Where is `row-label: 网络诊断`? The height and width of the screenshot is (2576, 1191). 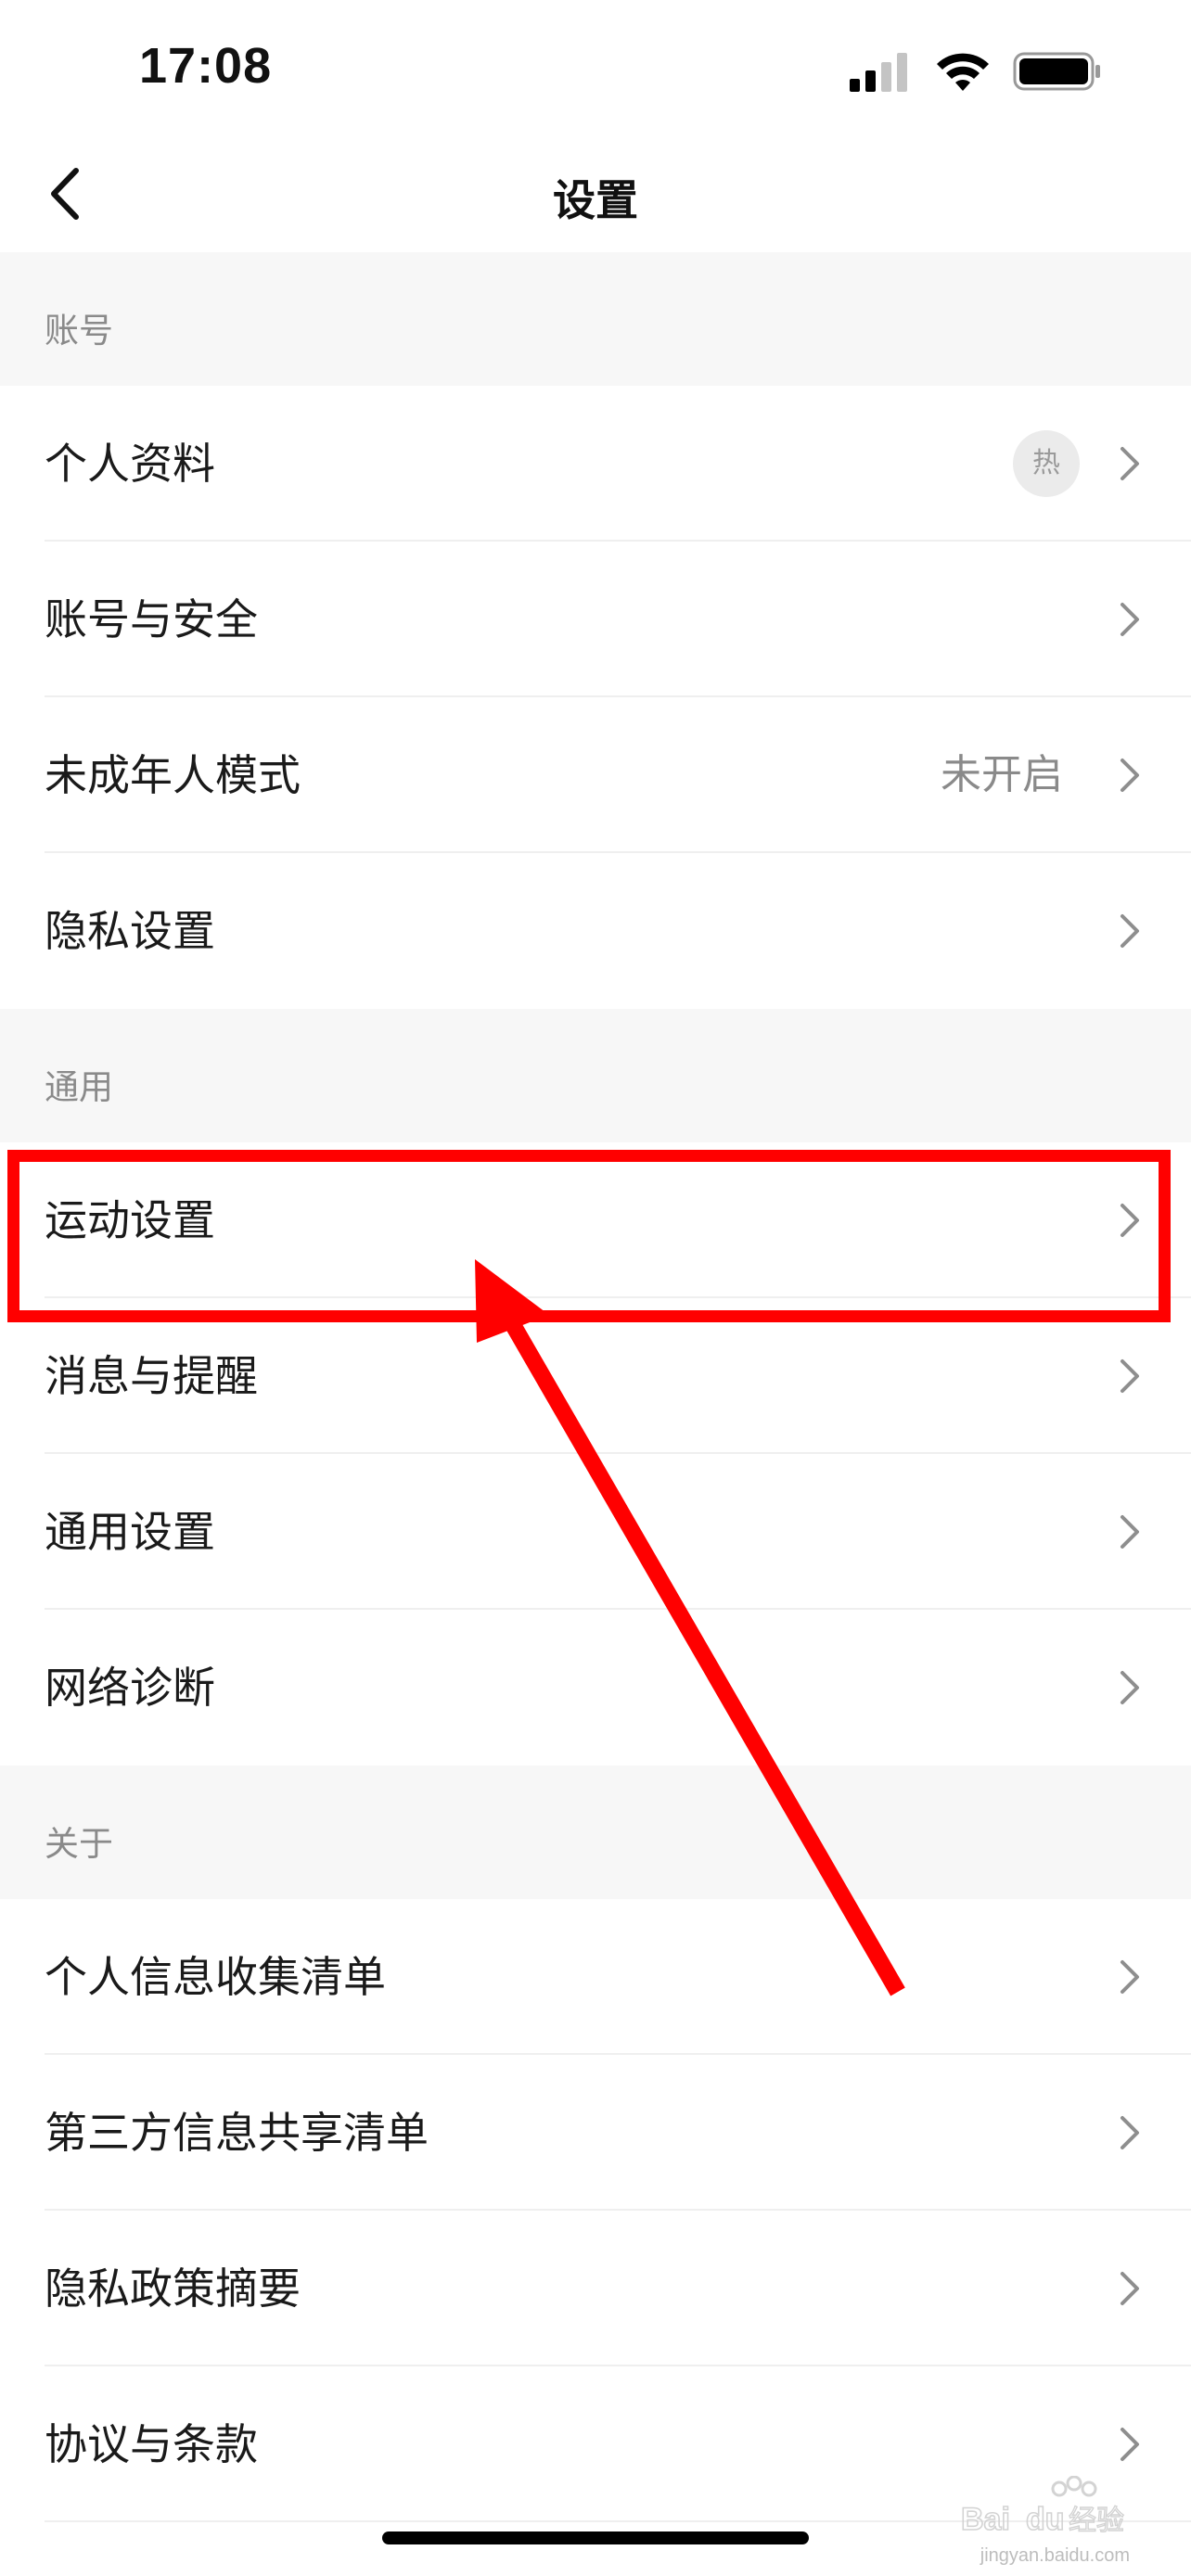 row-label: 网络诊断 is located at coordinates (130, 1688).